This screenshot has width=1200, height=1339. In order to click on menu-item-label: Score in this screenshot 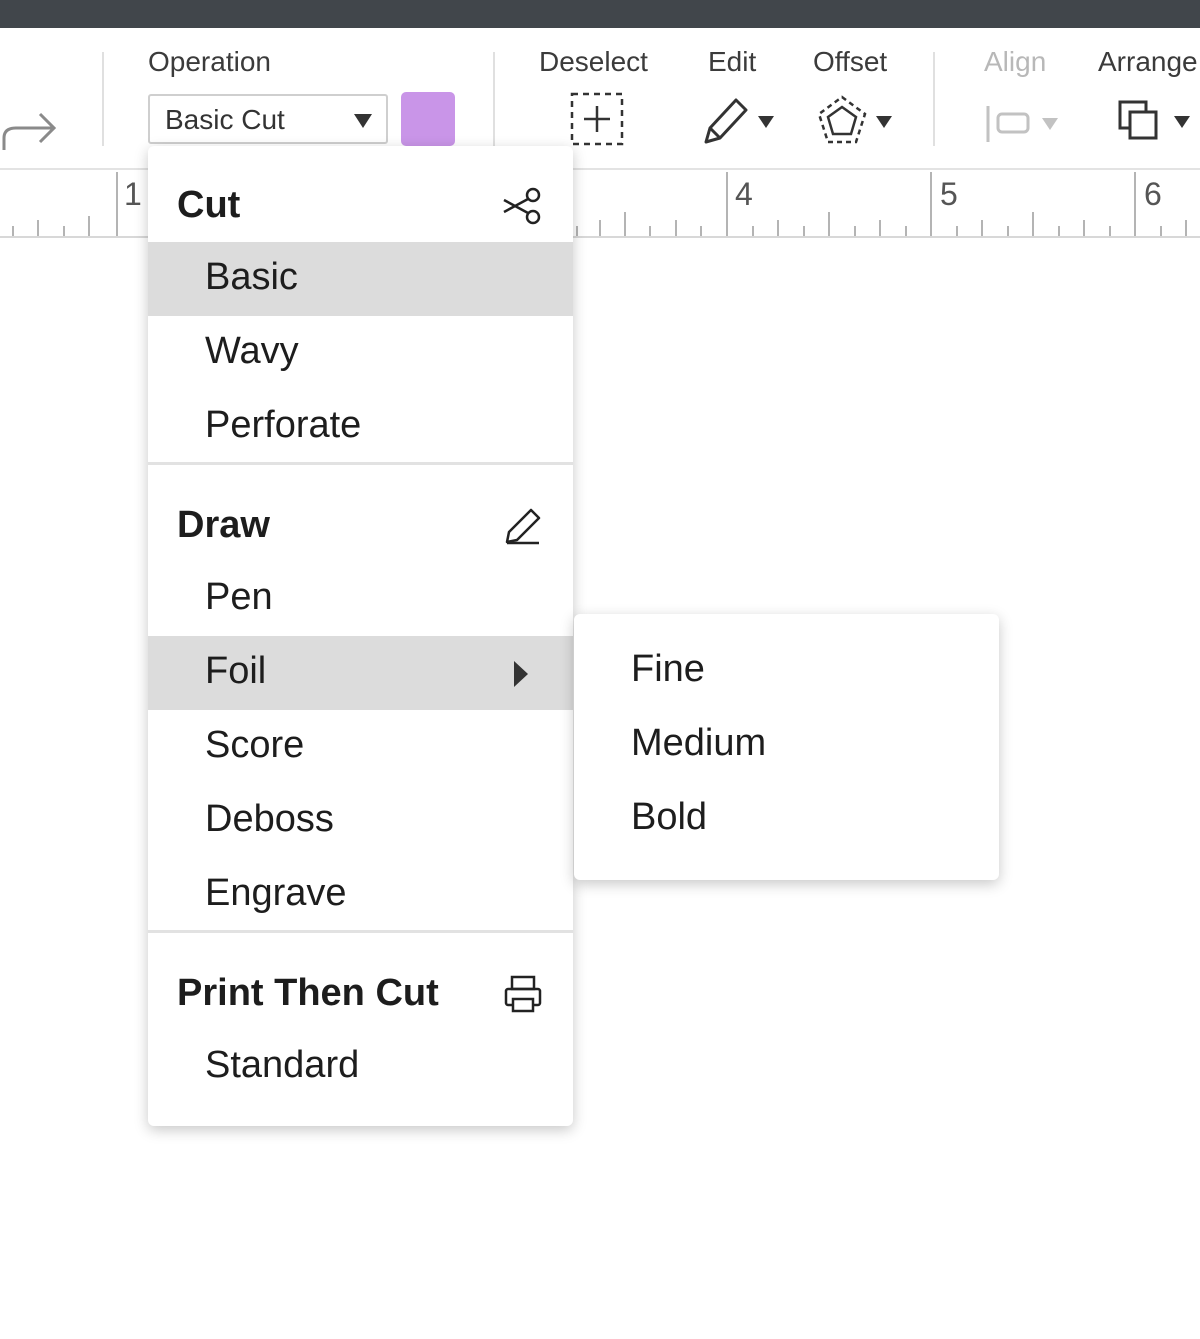, I will do `click(255, 745)`.